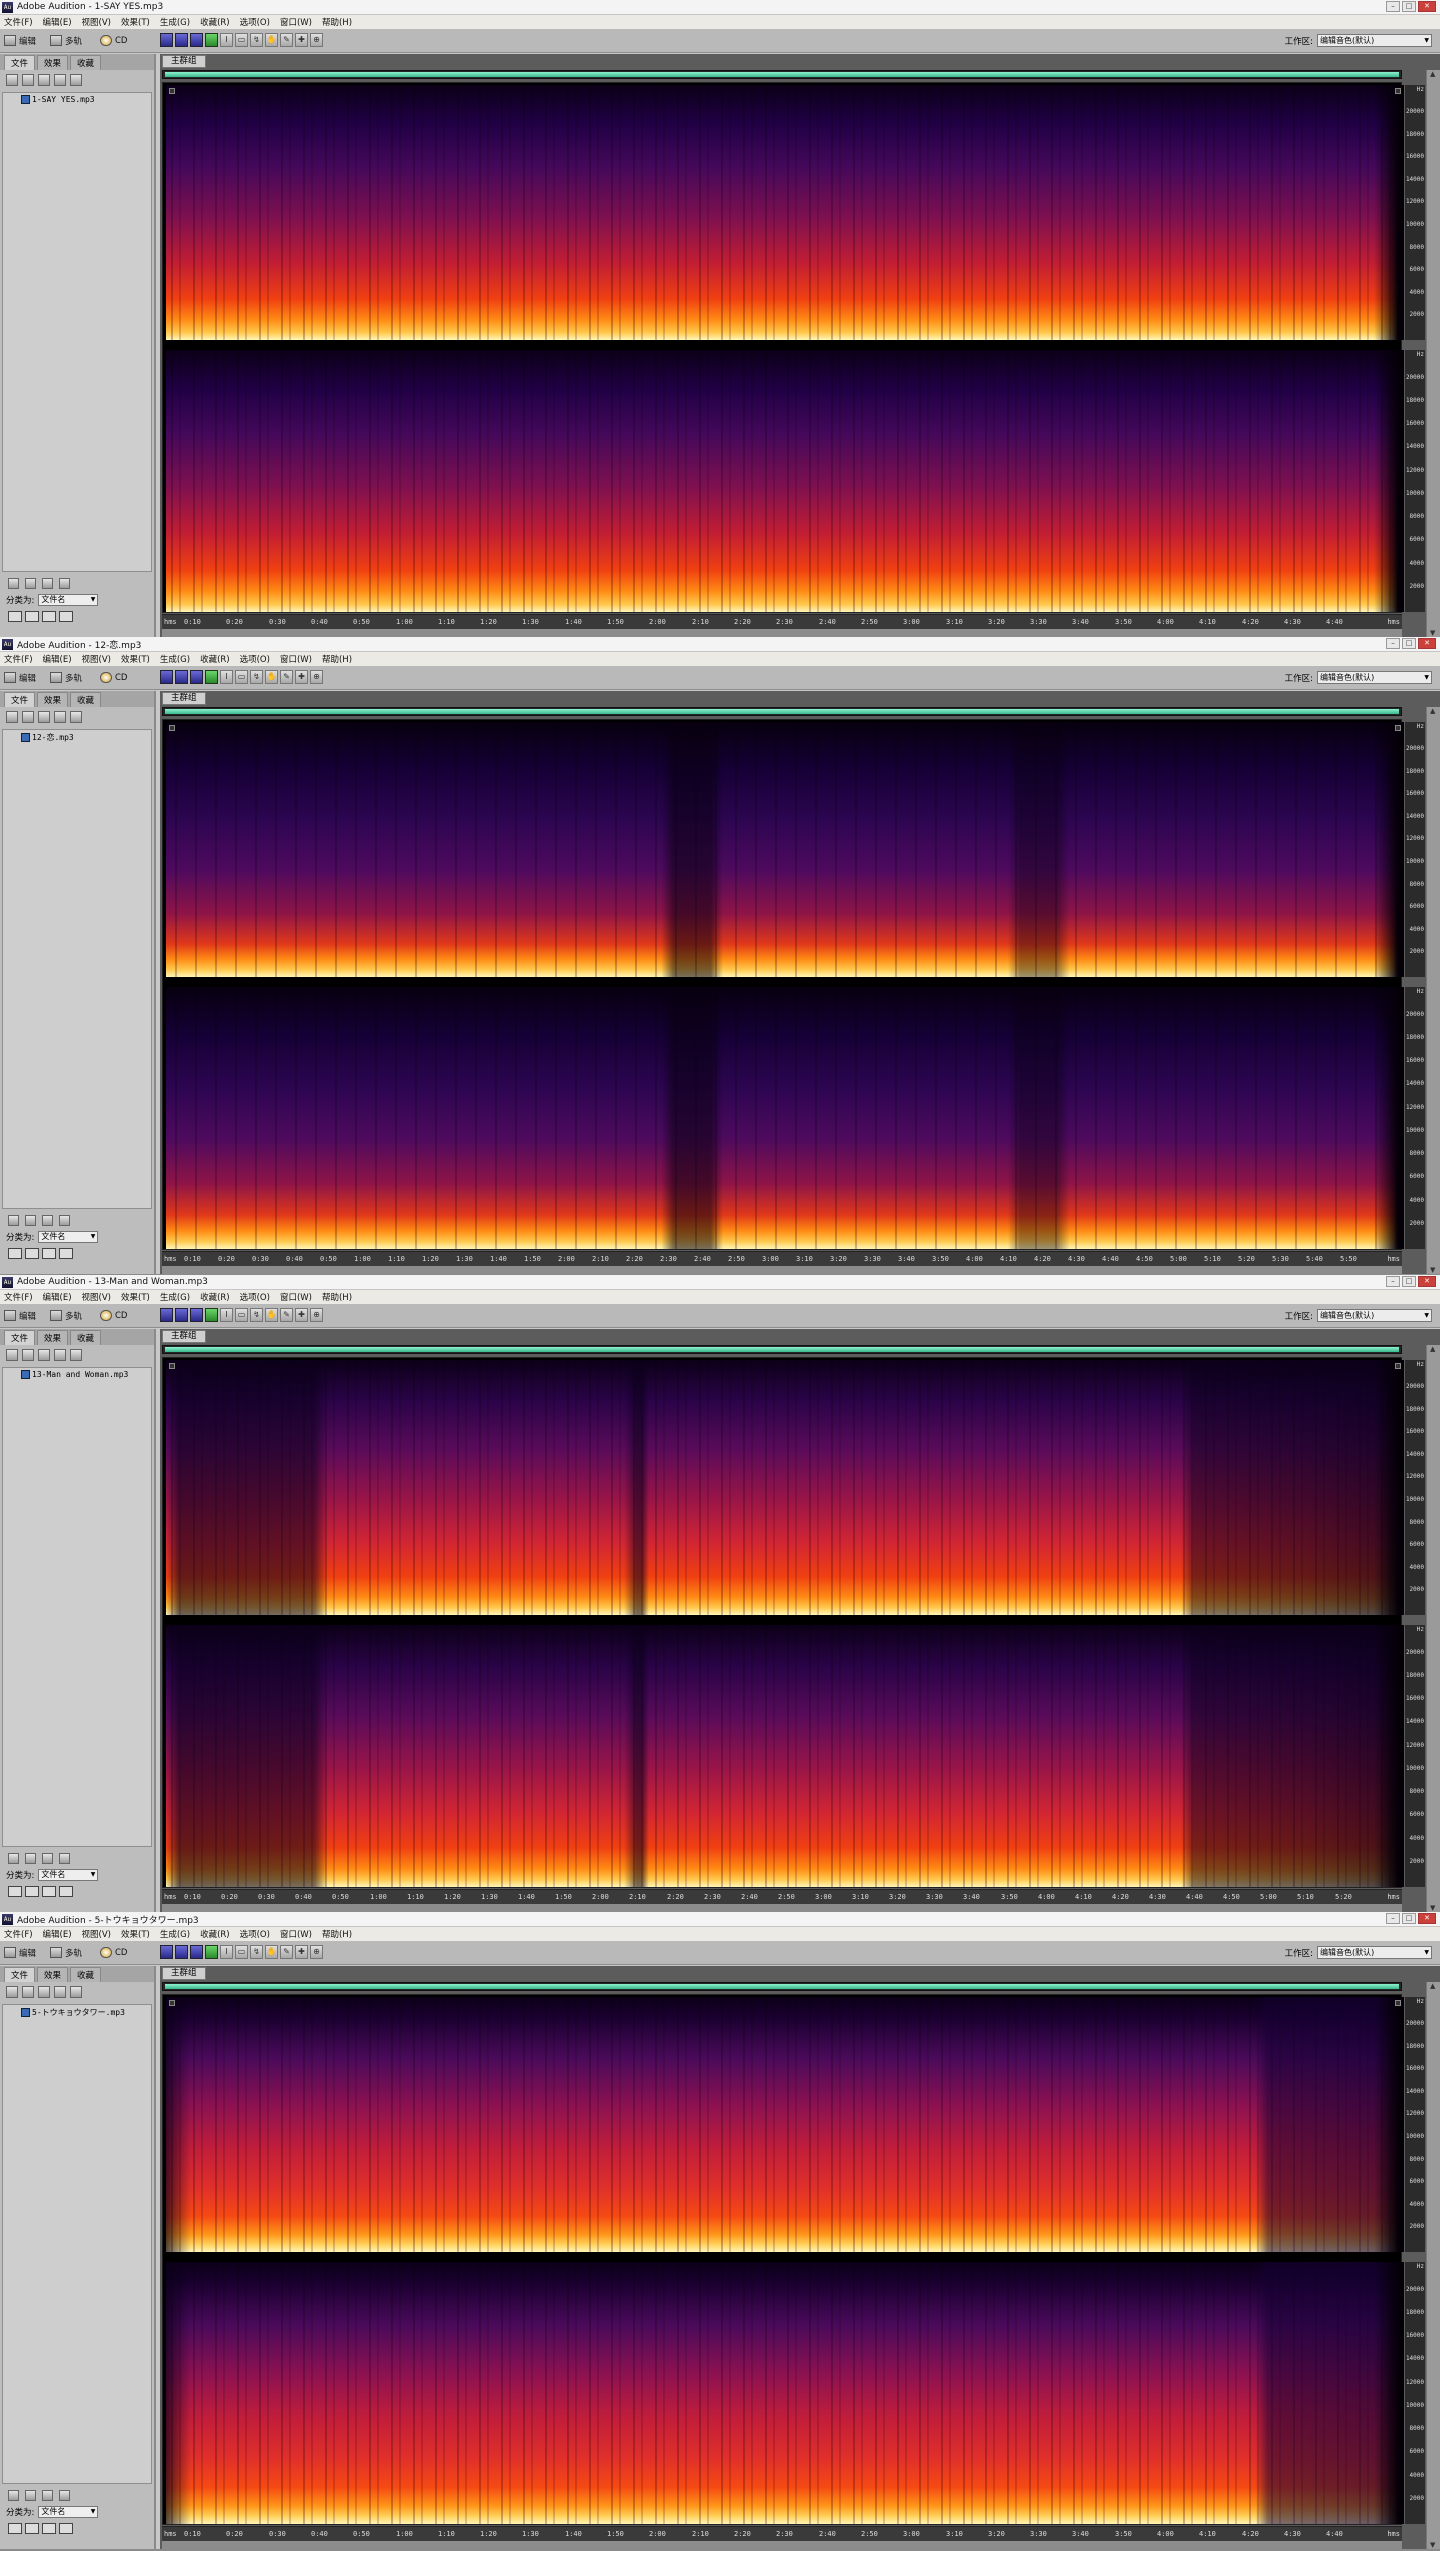 The height and width of the screenshot is (2551, 1440). Describe the element at coordinates (720, 1919) in the screenshot. I see `title-bar: Au Adobe Audition - 5-トウキョウタワー.mp3 – □ ✕` at that location.